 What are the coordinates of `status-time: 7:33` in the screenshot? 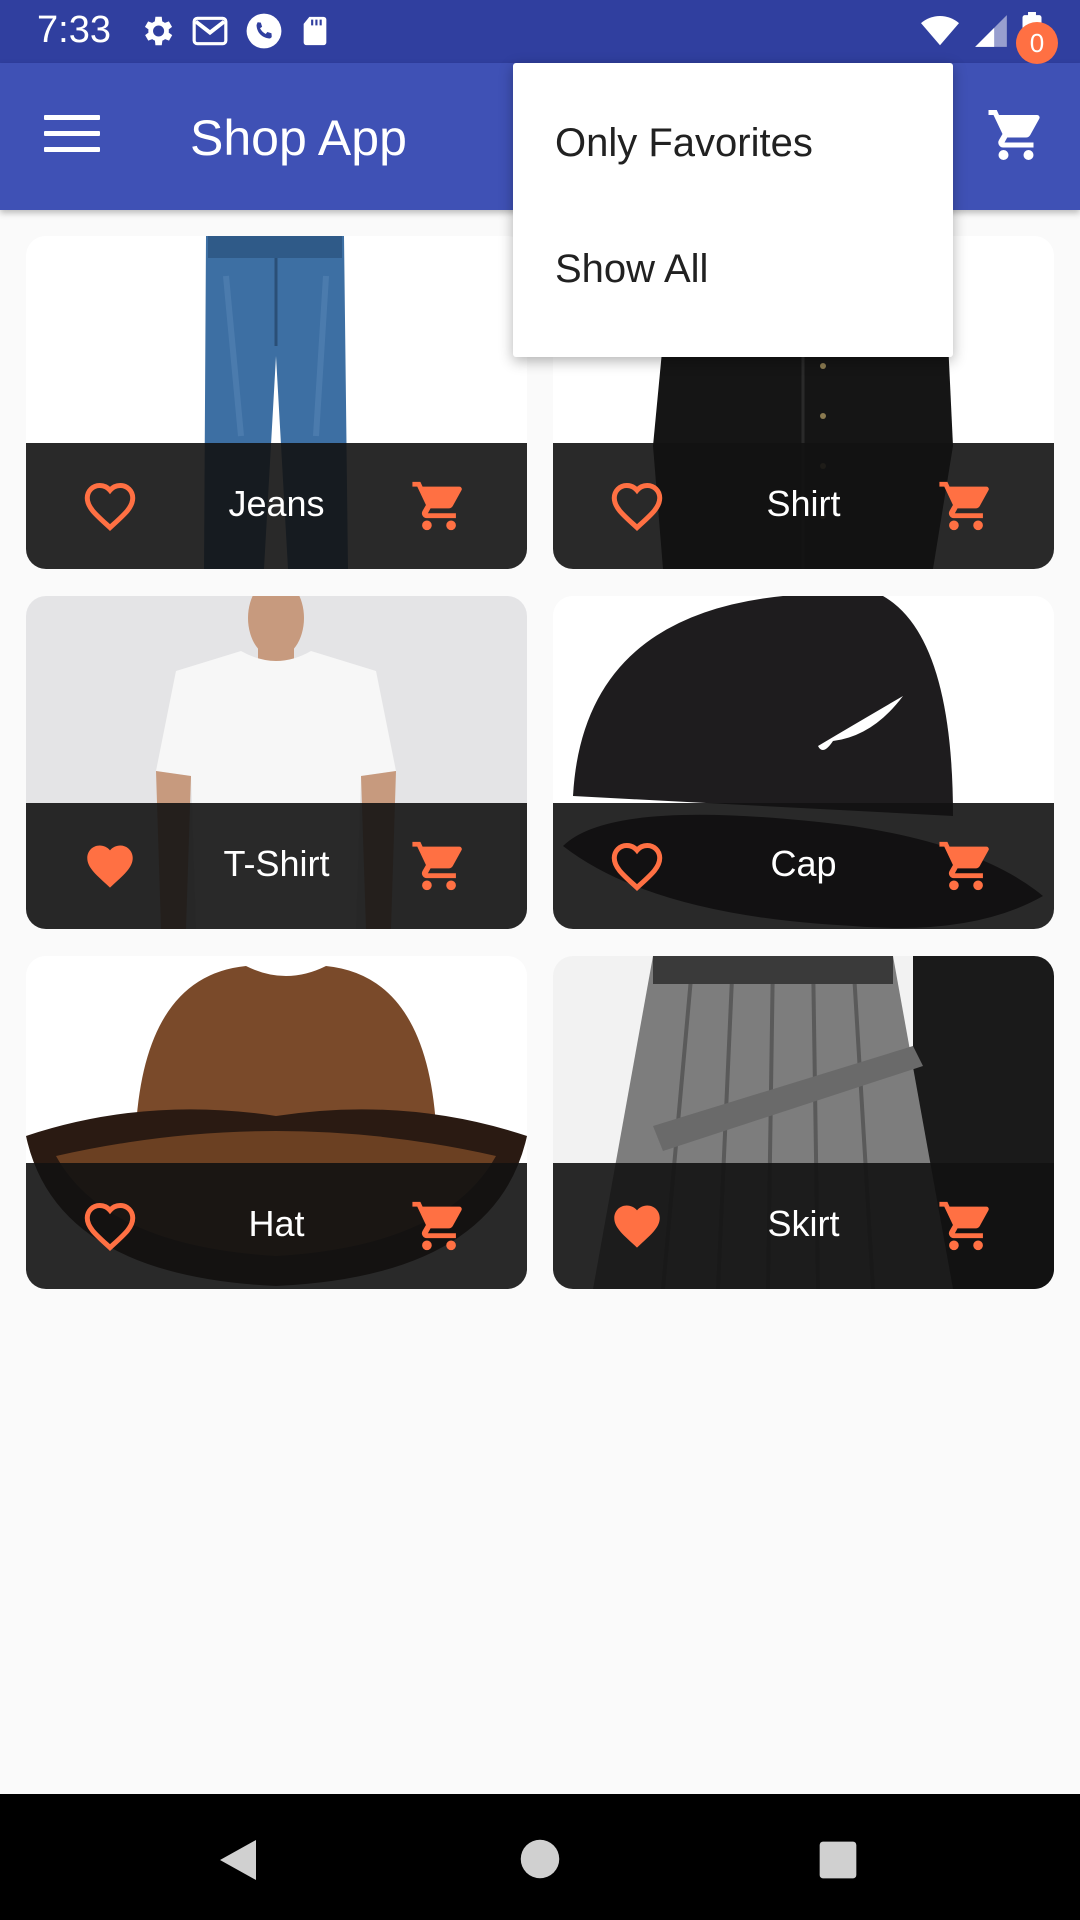 It's located at (74, 30).